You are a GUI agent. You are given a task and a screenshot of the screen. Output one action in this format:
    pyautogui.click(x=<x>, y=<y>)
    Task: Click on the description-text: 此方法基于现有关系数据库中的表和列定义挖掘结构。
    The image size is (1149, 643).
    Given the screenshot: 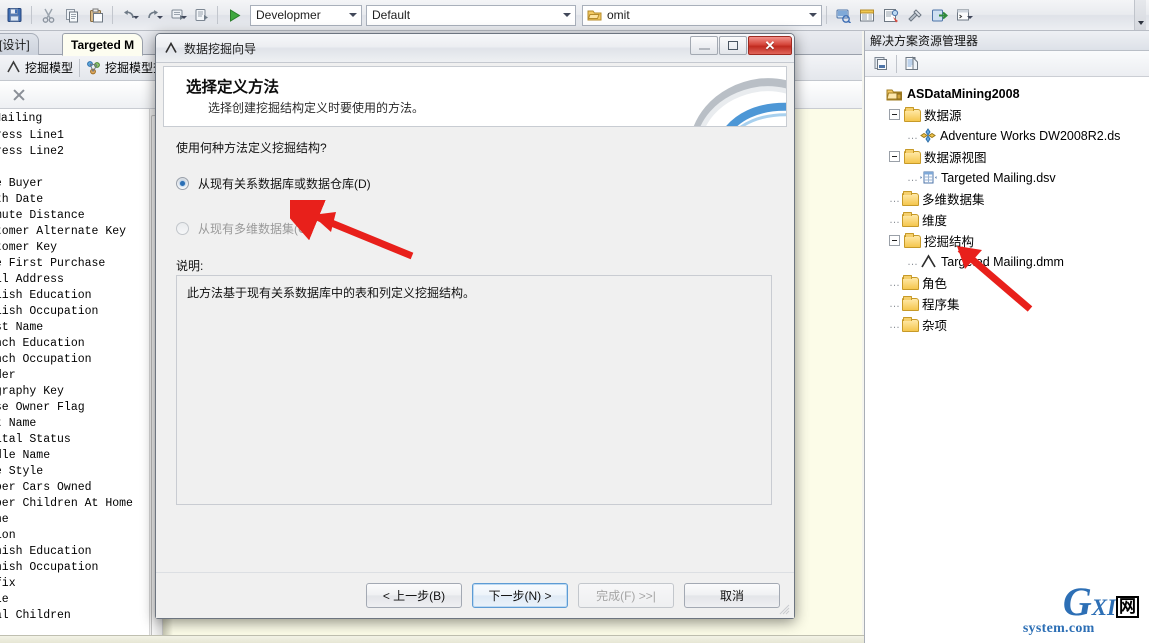 What is the action you would take?
    pyautogui.click(x=331, y=293)
    